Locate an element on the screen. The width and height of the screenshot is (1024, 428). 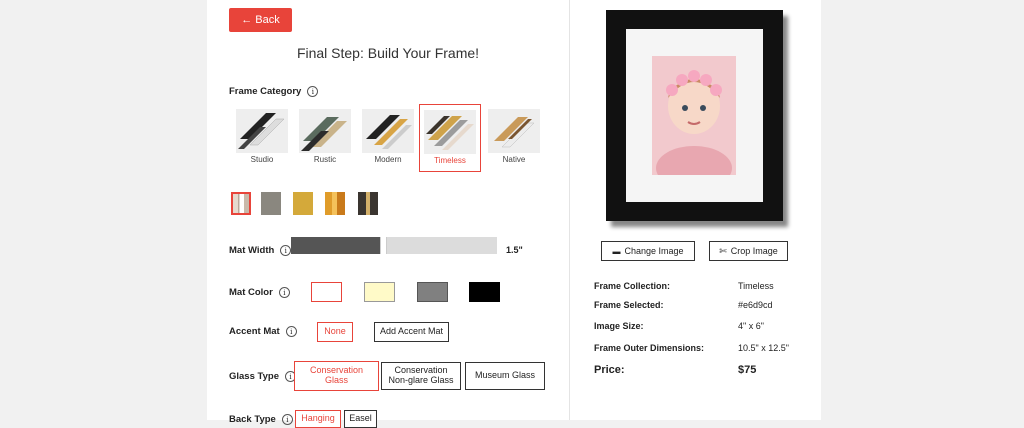
category-timeless: Timeless is located at coordinates (450, 138).